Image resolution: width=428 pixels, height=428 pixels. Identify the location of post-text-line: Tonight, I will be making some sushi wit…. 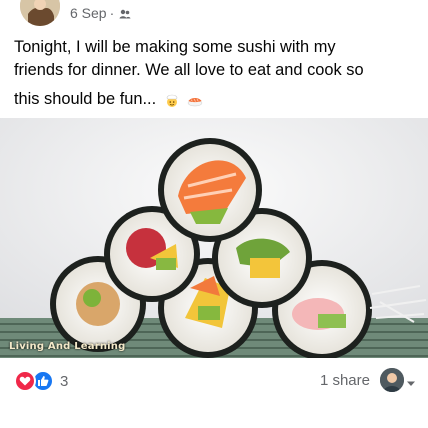
(175, 47).